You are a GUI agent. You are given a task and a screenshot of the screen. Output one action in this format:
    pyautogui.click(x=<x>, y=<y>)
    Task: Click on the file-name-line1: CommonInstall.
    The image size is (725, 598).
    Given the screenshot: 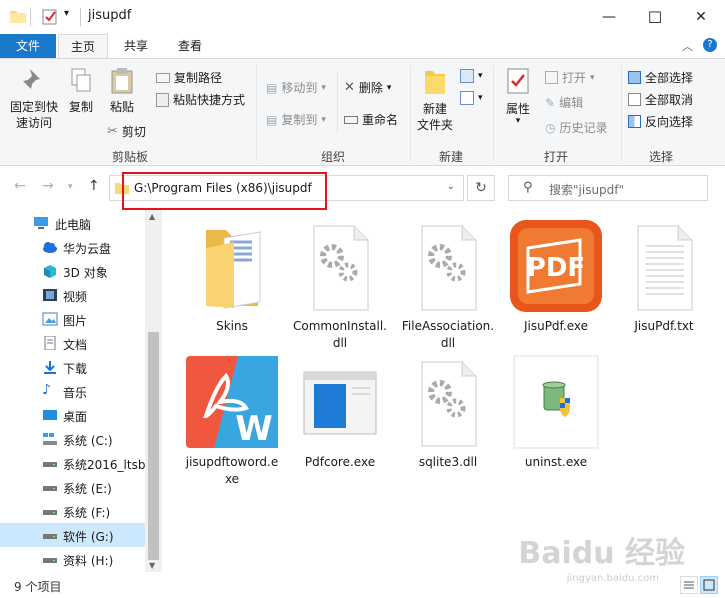 What is the action you would take?
    pyautogui.click(x=340, y=326)
    